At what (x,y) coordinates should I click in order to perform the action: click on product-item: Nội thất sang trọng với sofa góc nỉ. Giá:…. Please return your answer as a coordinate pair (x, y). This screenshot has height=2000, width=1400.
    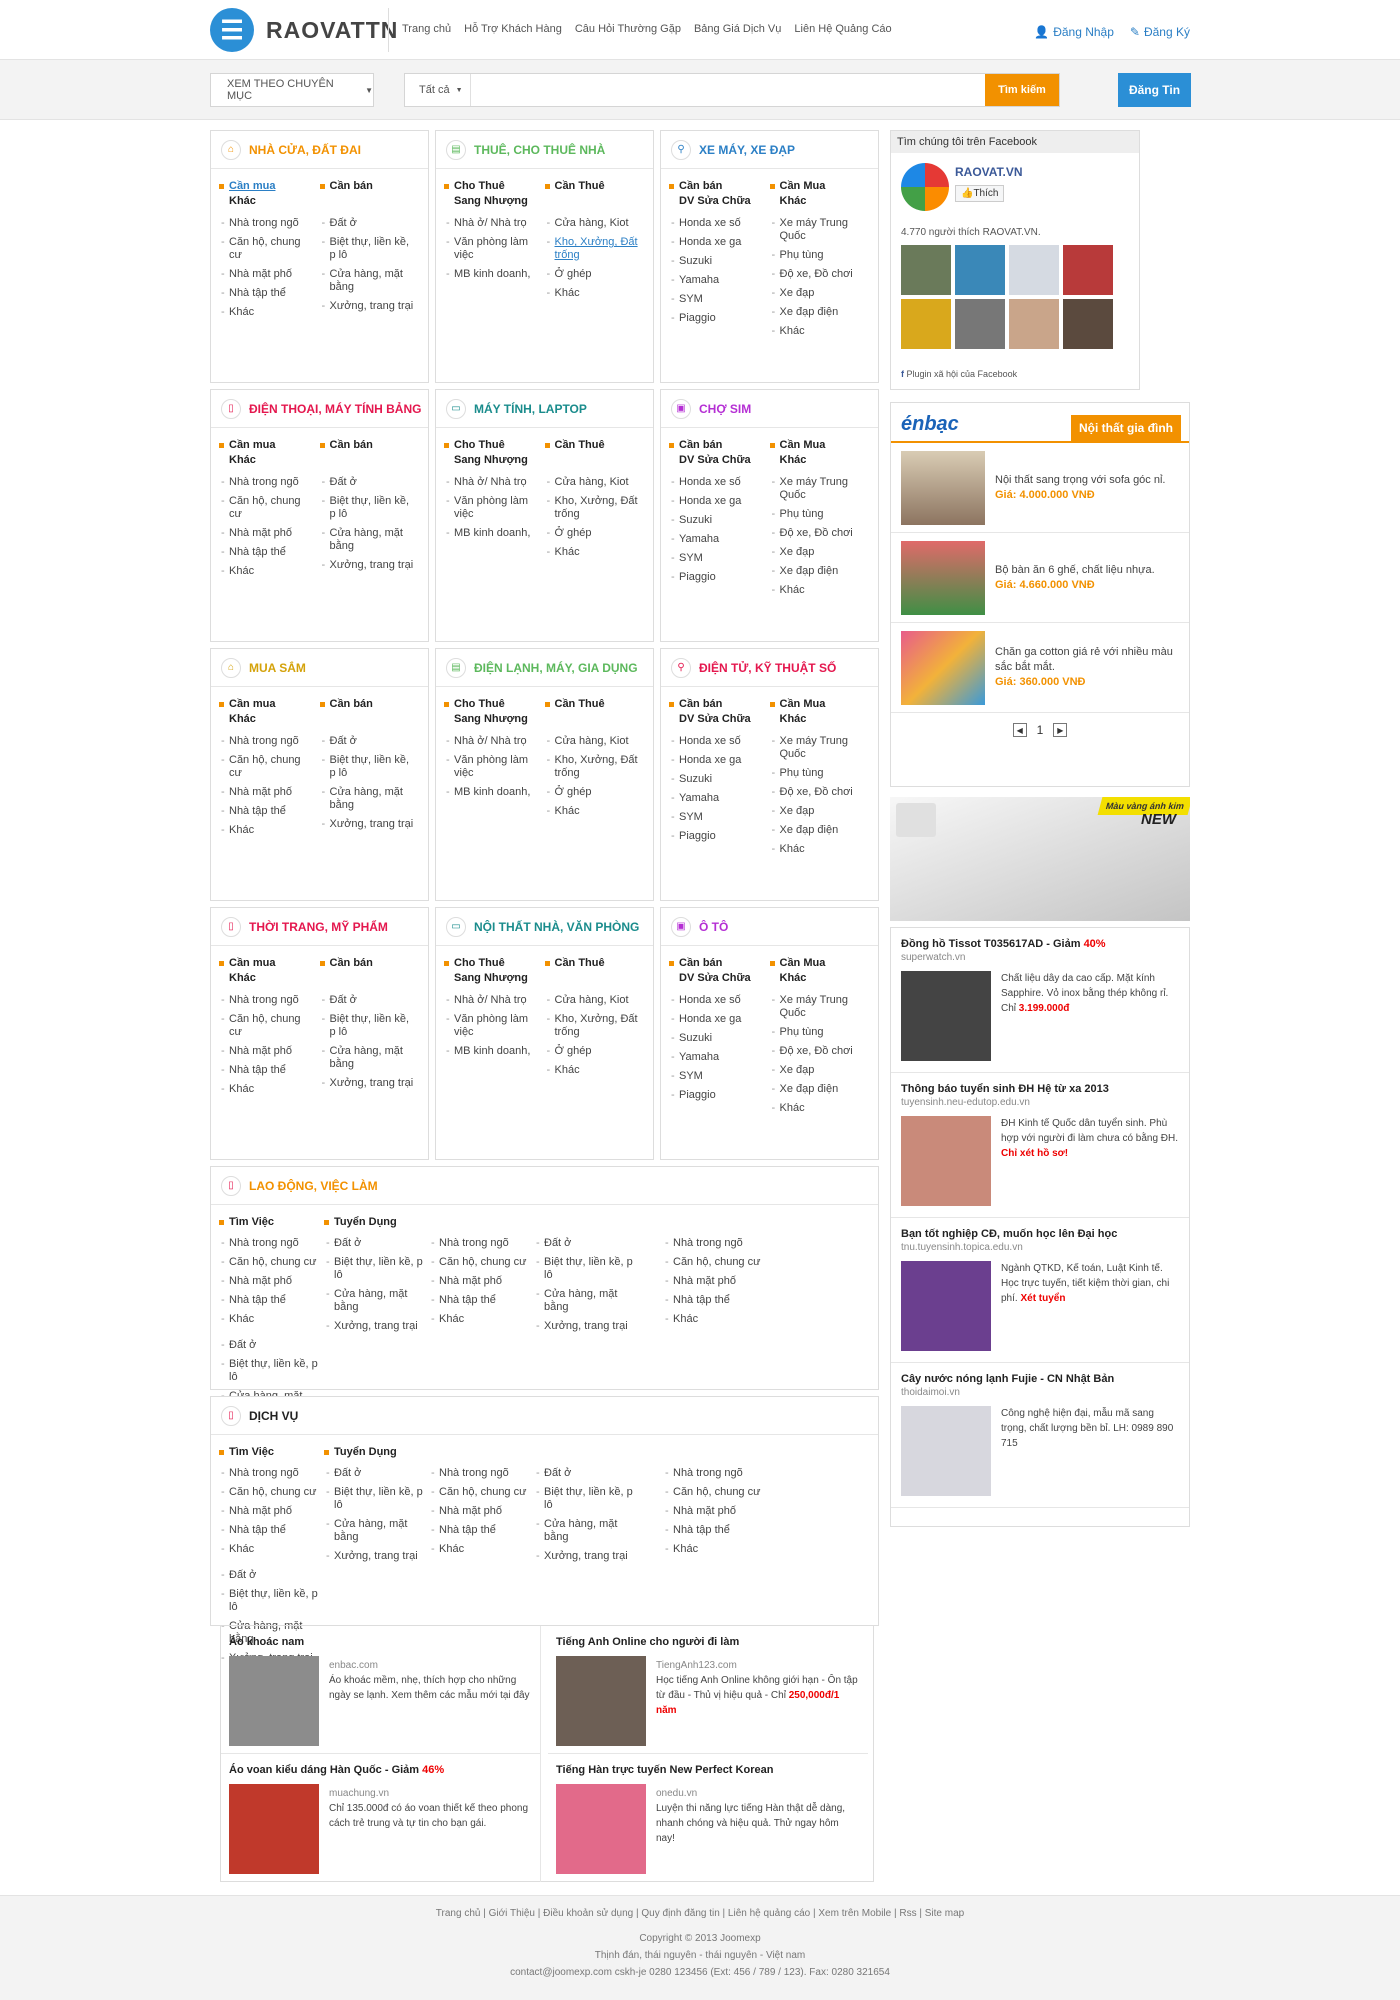
    Looking at the image, I should click on (1040, 488).